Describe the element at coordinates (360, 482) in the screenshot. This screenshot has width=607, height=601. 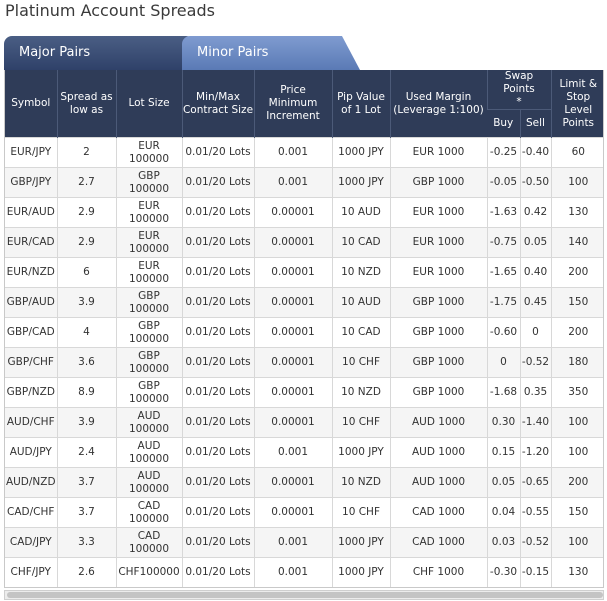
I see `cell-pip: 10 NZD` at that location.